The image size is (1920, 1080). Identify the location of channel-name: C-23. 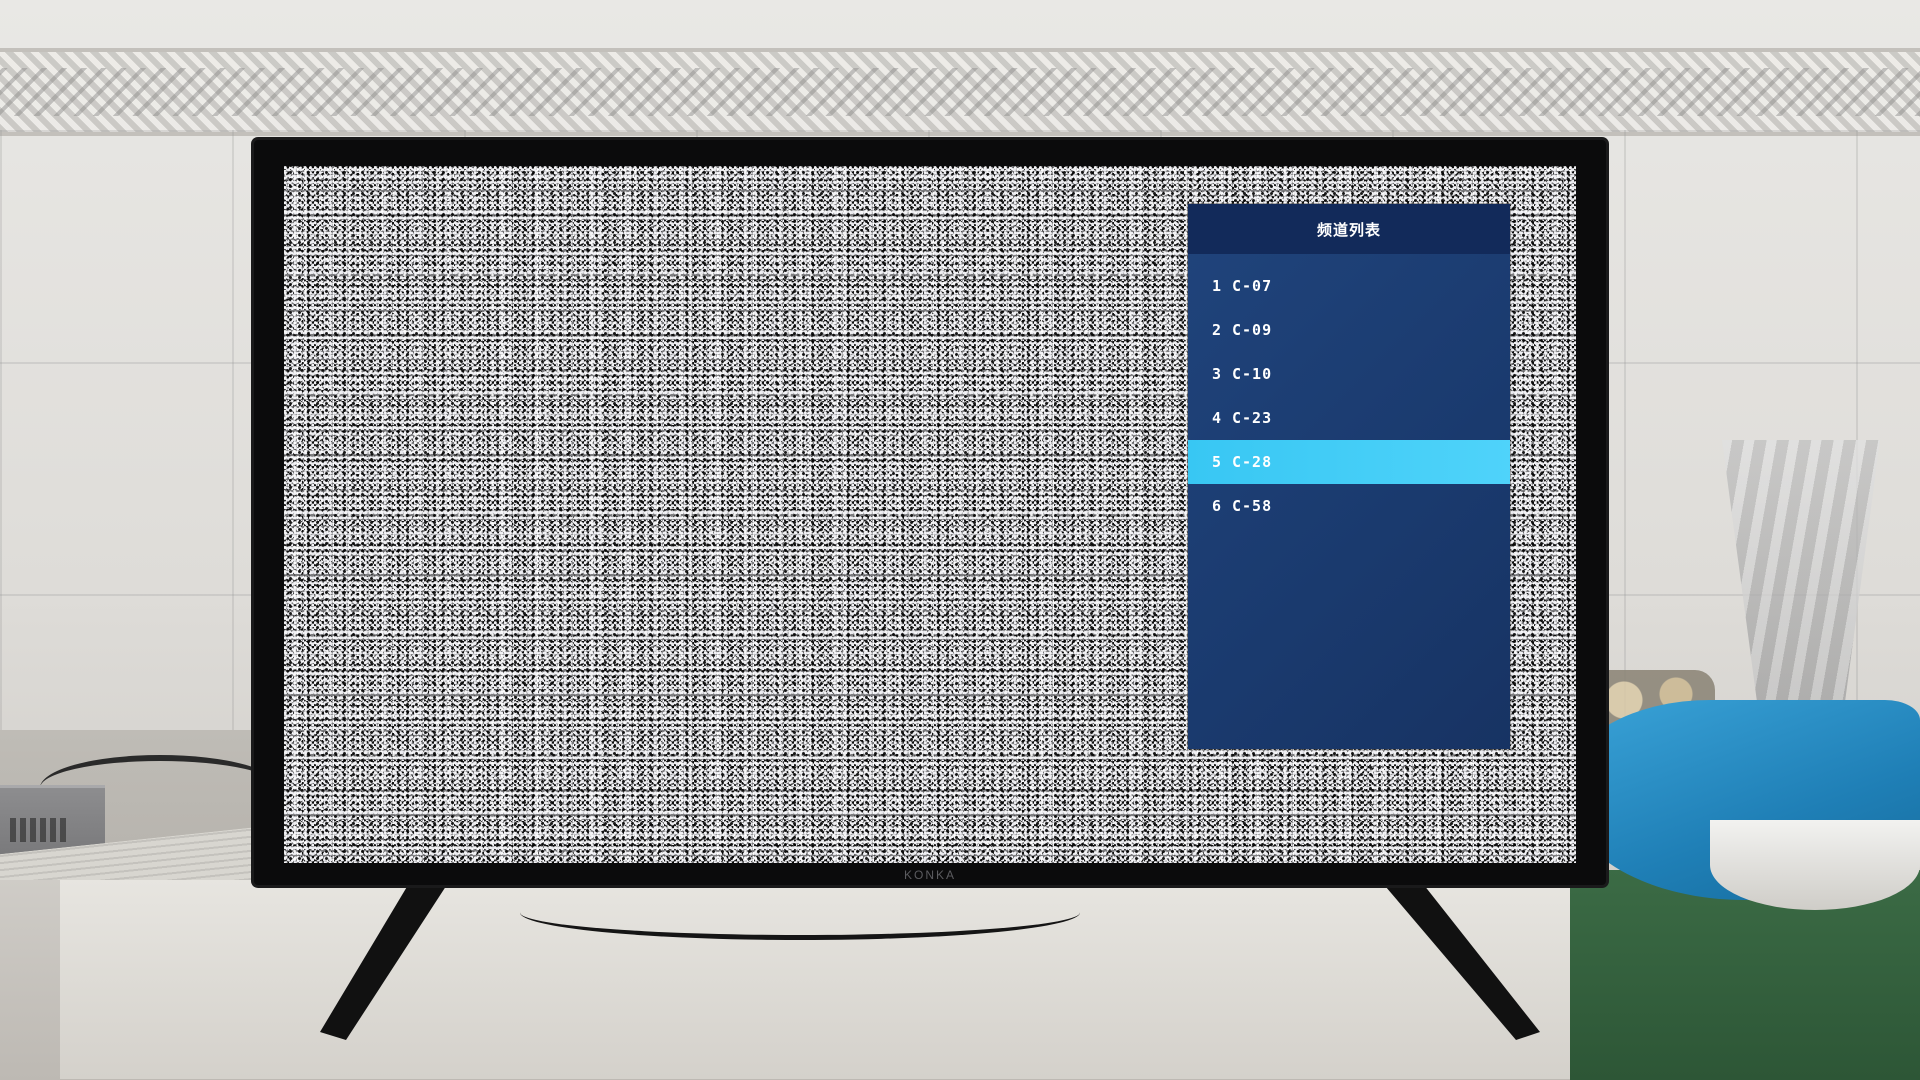
(1252, 418).